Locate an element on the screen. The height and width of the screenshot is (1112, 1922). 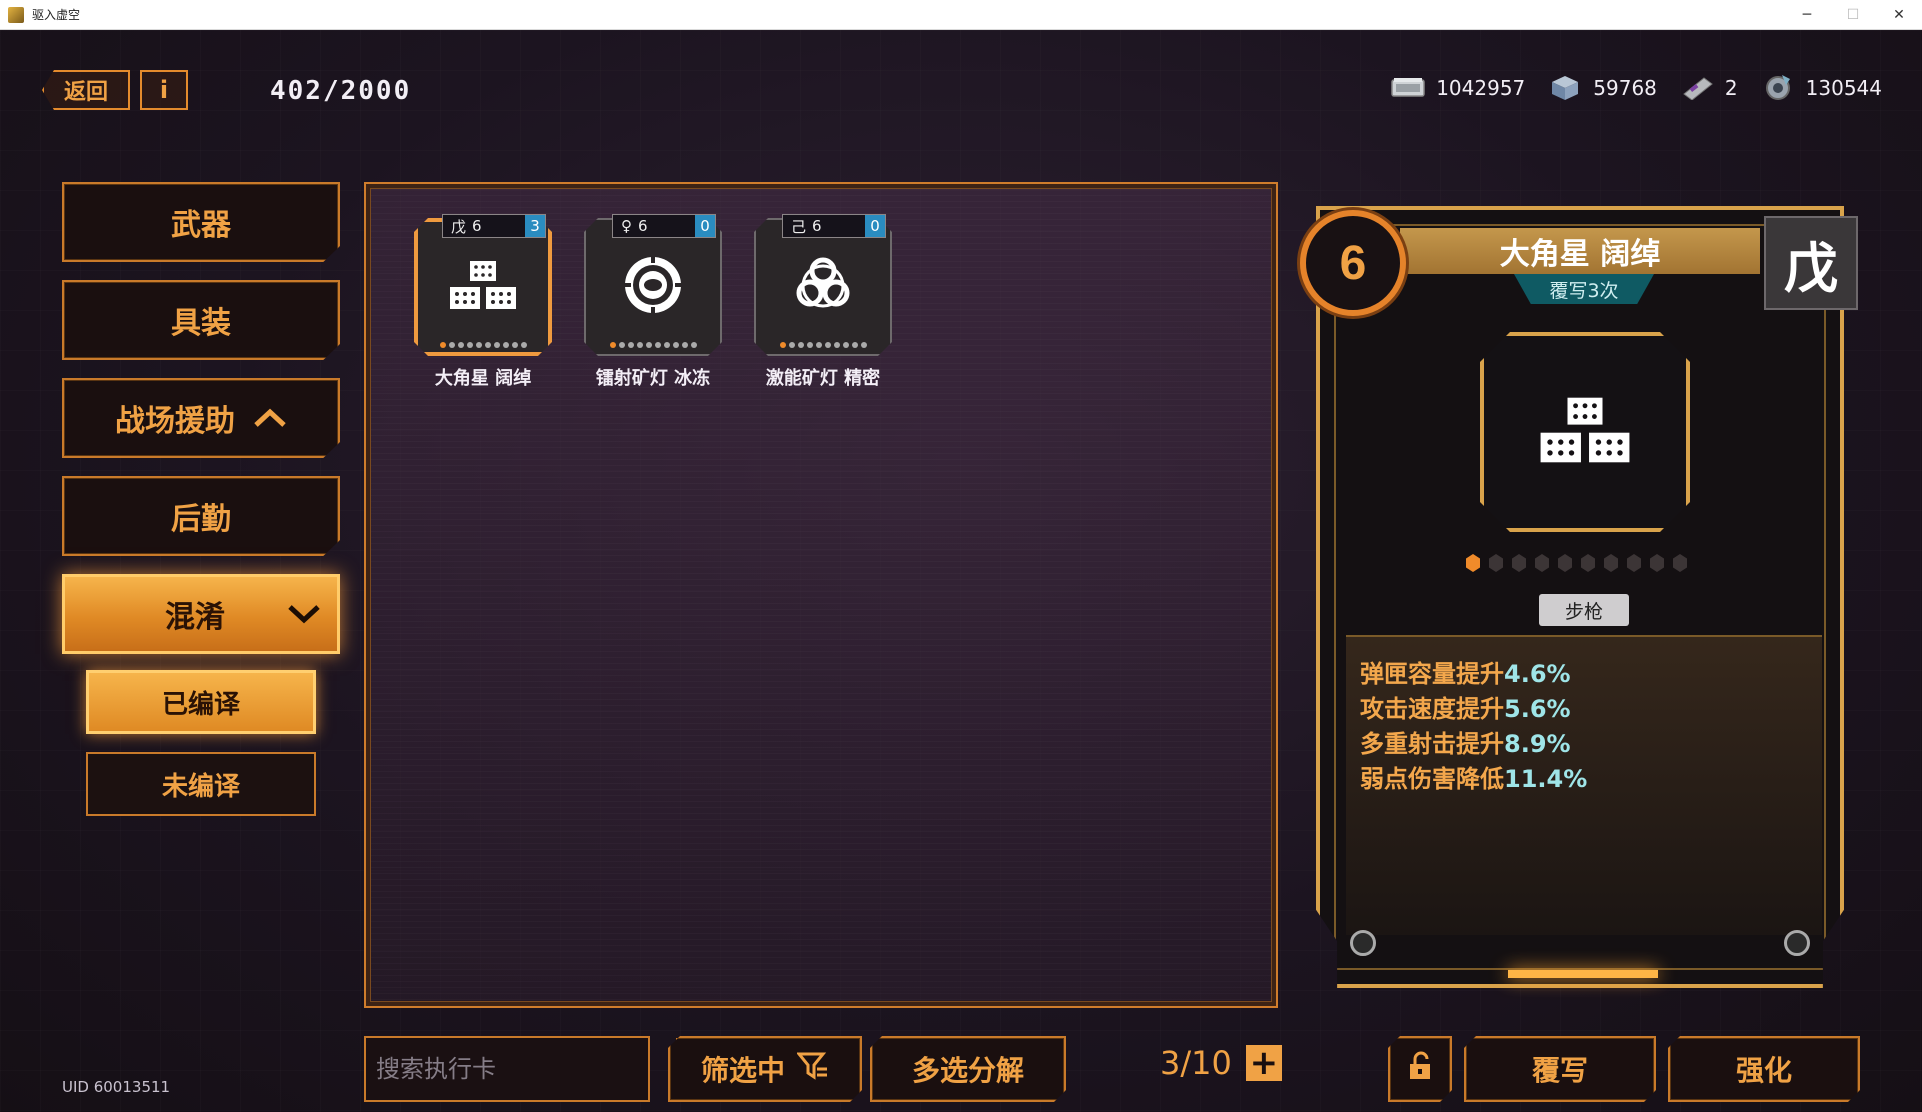
nav-obfuscation: 混淆 is located at coordinates (201, 614).